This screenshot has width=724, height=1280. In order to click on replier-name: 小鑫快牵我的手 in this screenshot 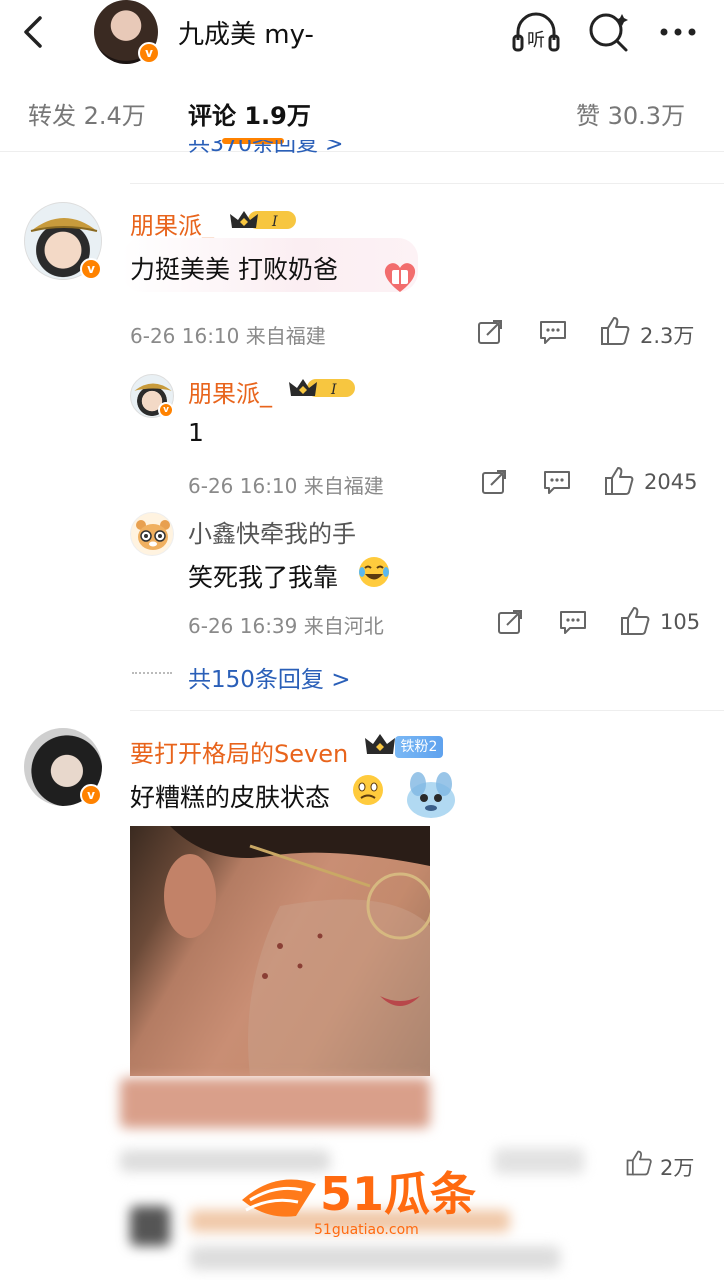, I will do `click(272, 531)`.